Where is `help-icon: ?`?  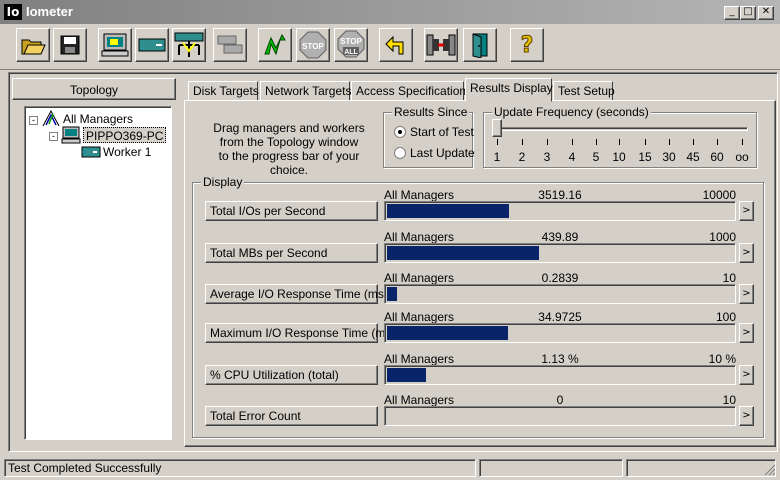 help-icon: ? is located at coordinates (527, 45).